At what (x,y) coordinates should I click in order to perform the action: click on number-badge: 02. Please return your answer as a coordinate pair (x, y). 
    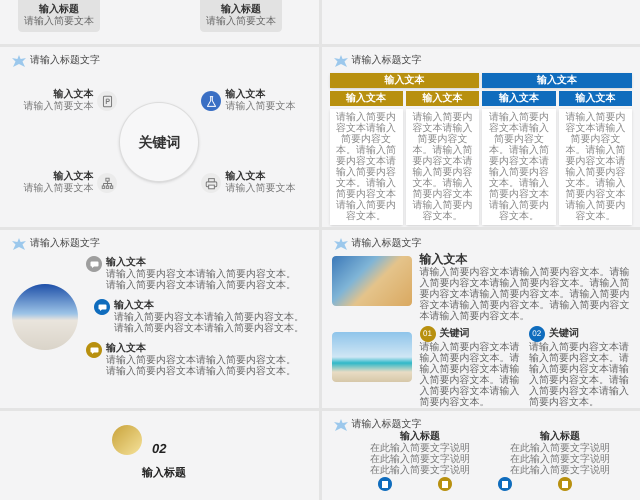
    Looking at the image, I should click on (536, 334).